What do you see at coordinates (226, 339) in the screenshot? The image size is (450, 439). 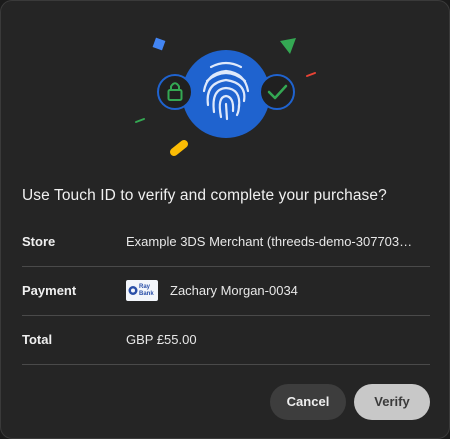 I see `total-row: Total GBP £55.00` at bounding box center [226, 339].